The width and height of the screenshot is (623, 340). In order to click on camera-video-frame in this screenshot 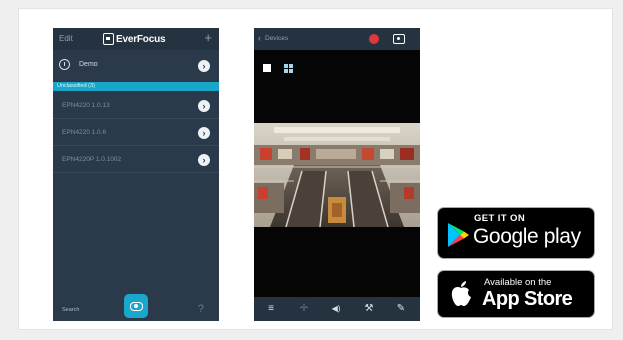, I will do `click(337, 175)`.